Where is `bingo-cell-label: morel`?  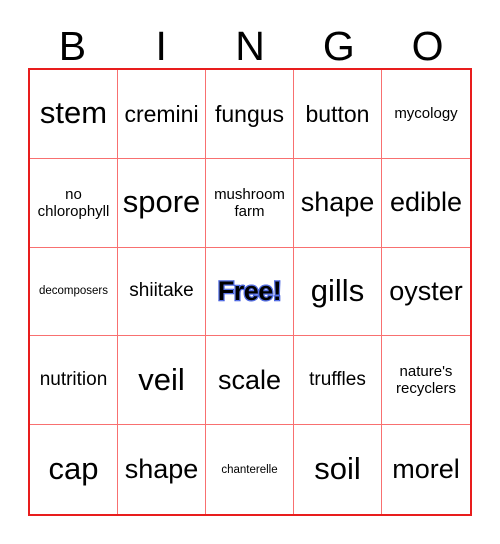
bingo-cell-label: morel is located at coordinates (426, 469).